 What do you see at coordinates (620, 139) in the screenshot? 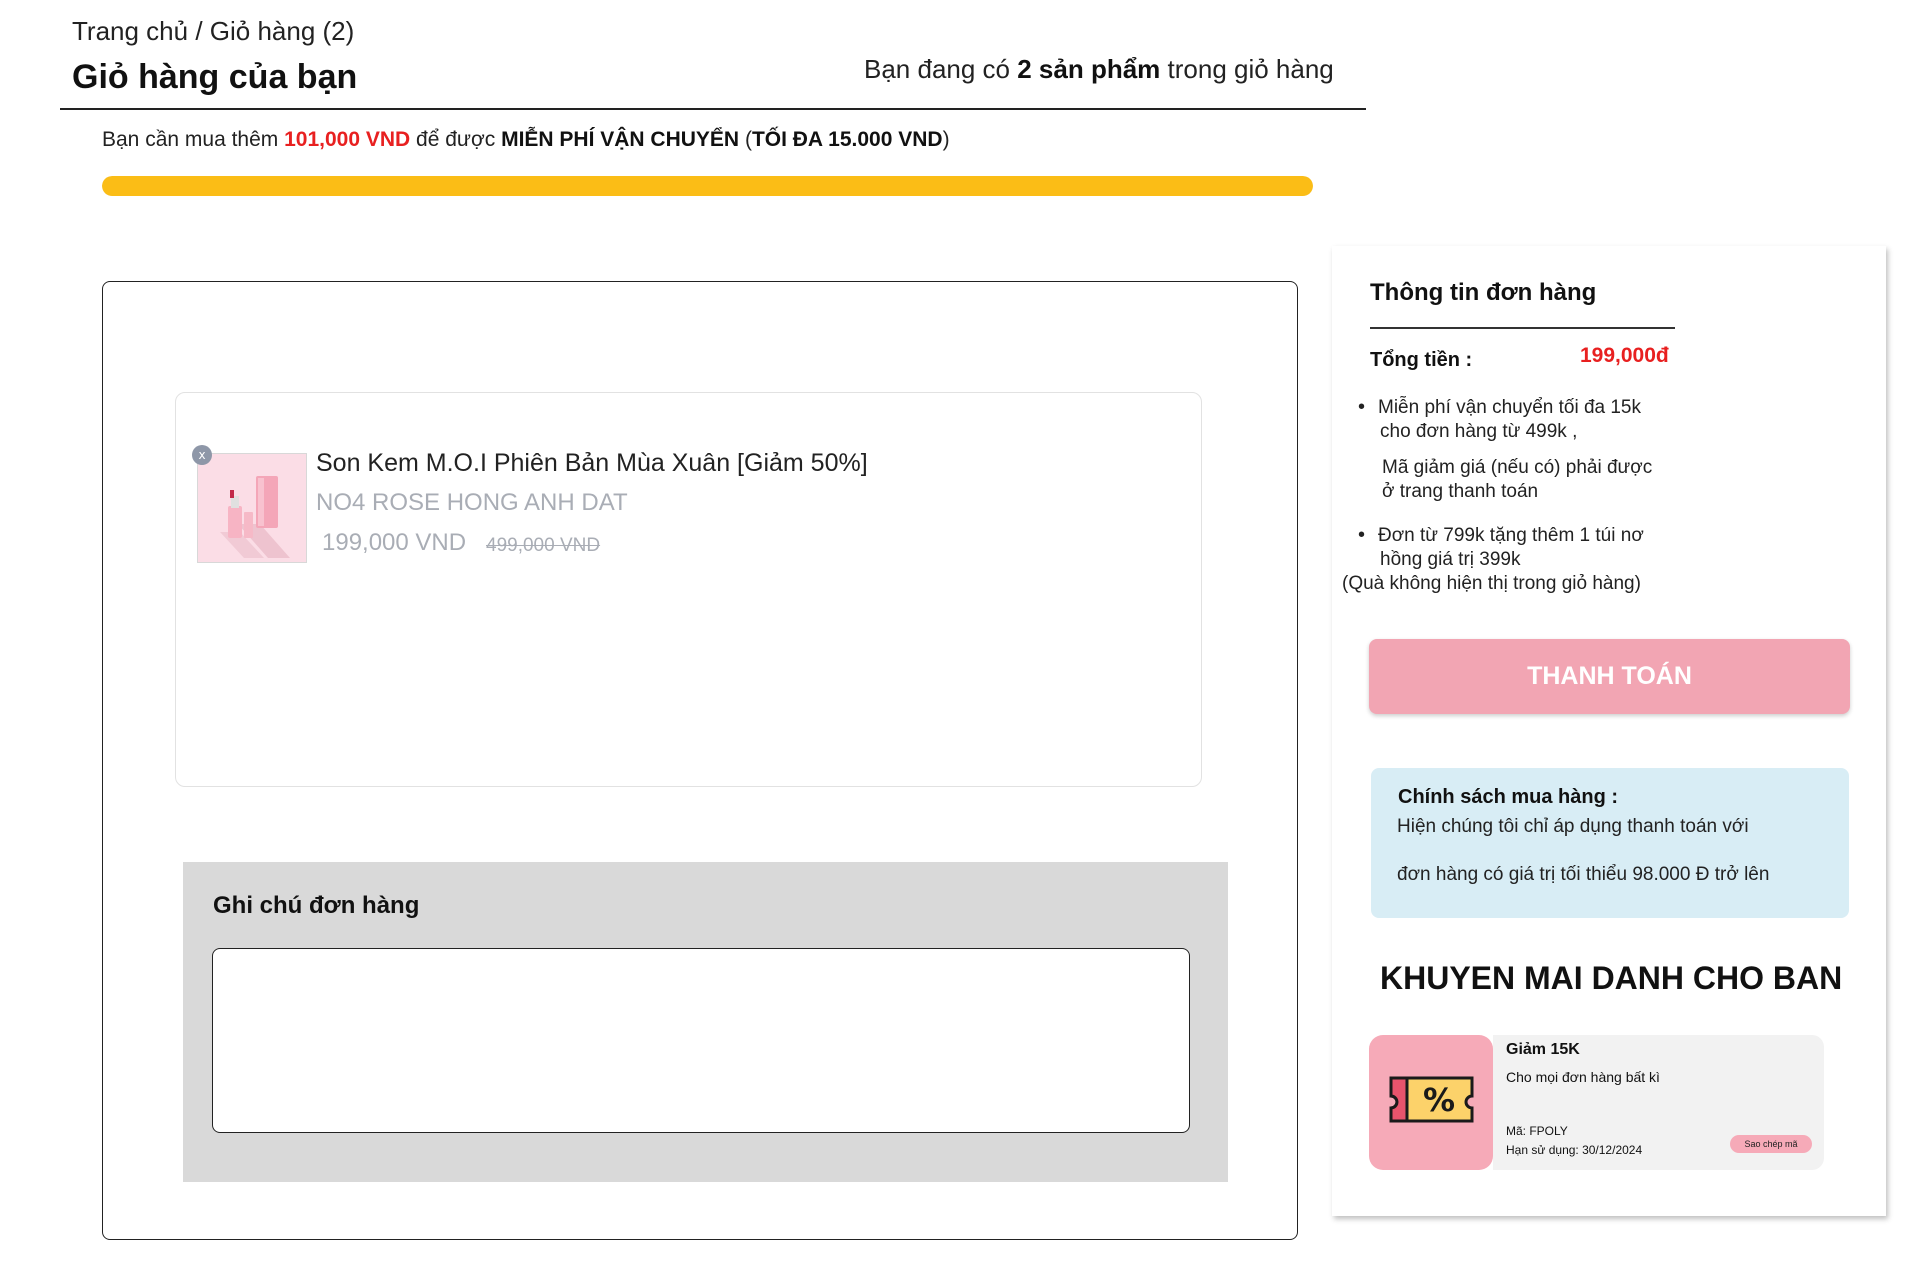
I see `freeship-highlight: MIỄN PHÍ VẬN CHUYỂN` at bounding box center [620, 139].